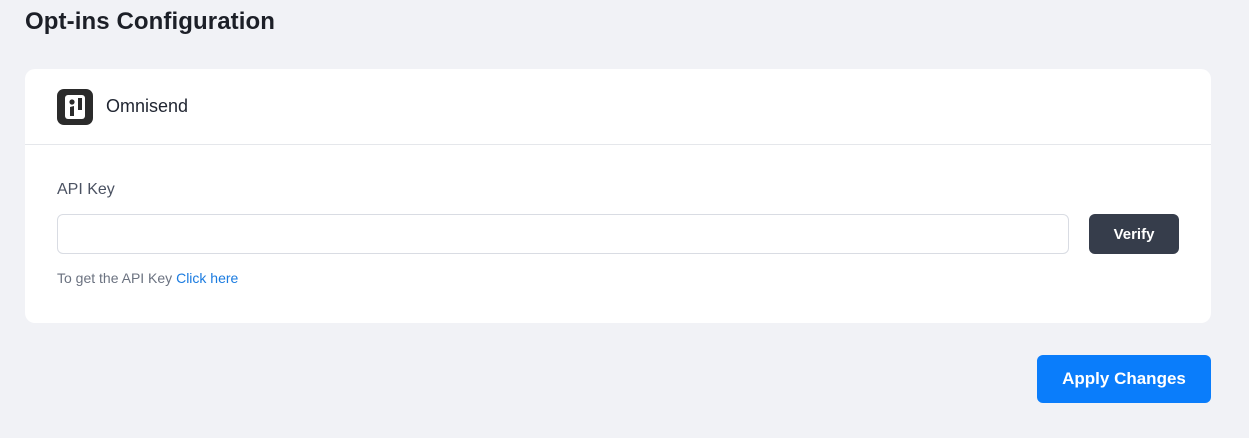 Image resolution: width=1249 pixels, height=438 pixels. What do you see at coordinates (1124, 379) in the screenshot?
I see `apply-changes-button: Apply Changes` at bounding box center [1124, 379].